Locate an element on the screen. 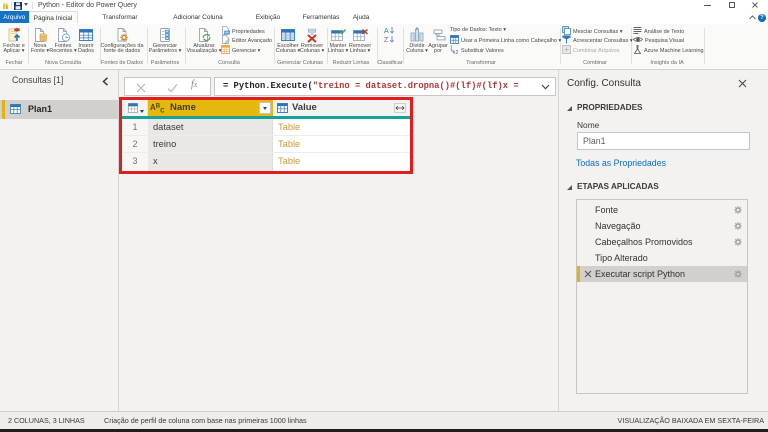 Image resolution: width=768 pixels, height=432 pixels. svg-text: A is located at coordinates (386, 31).